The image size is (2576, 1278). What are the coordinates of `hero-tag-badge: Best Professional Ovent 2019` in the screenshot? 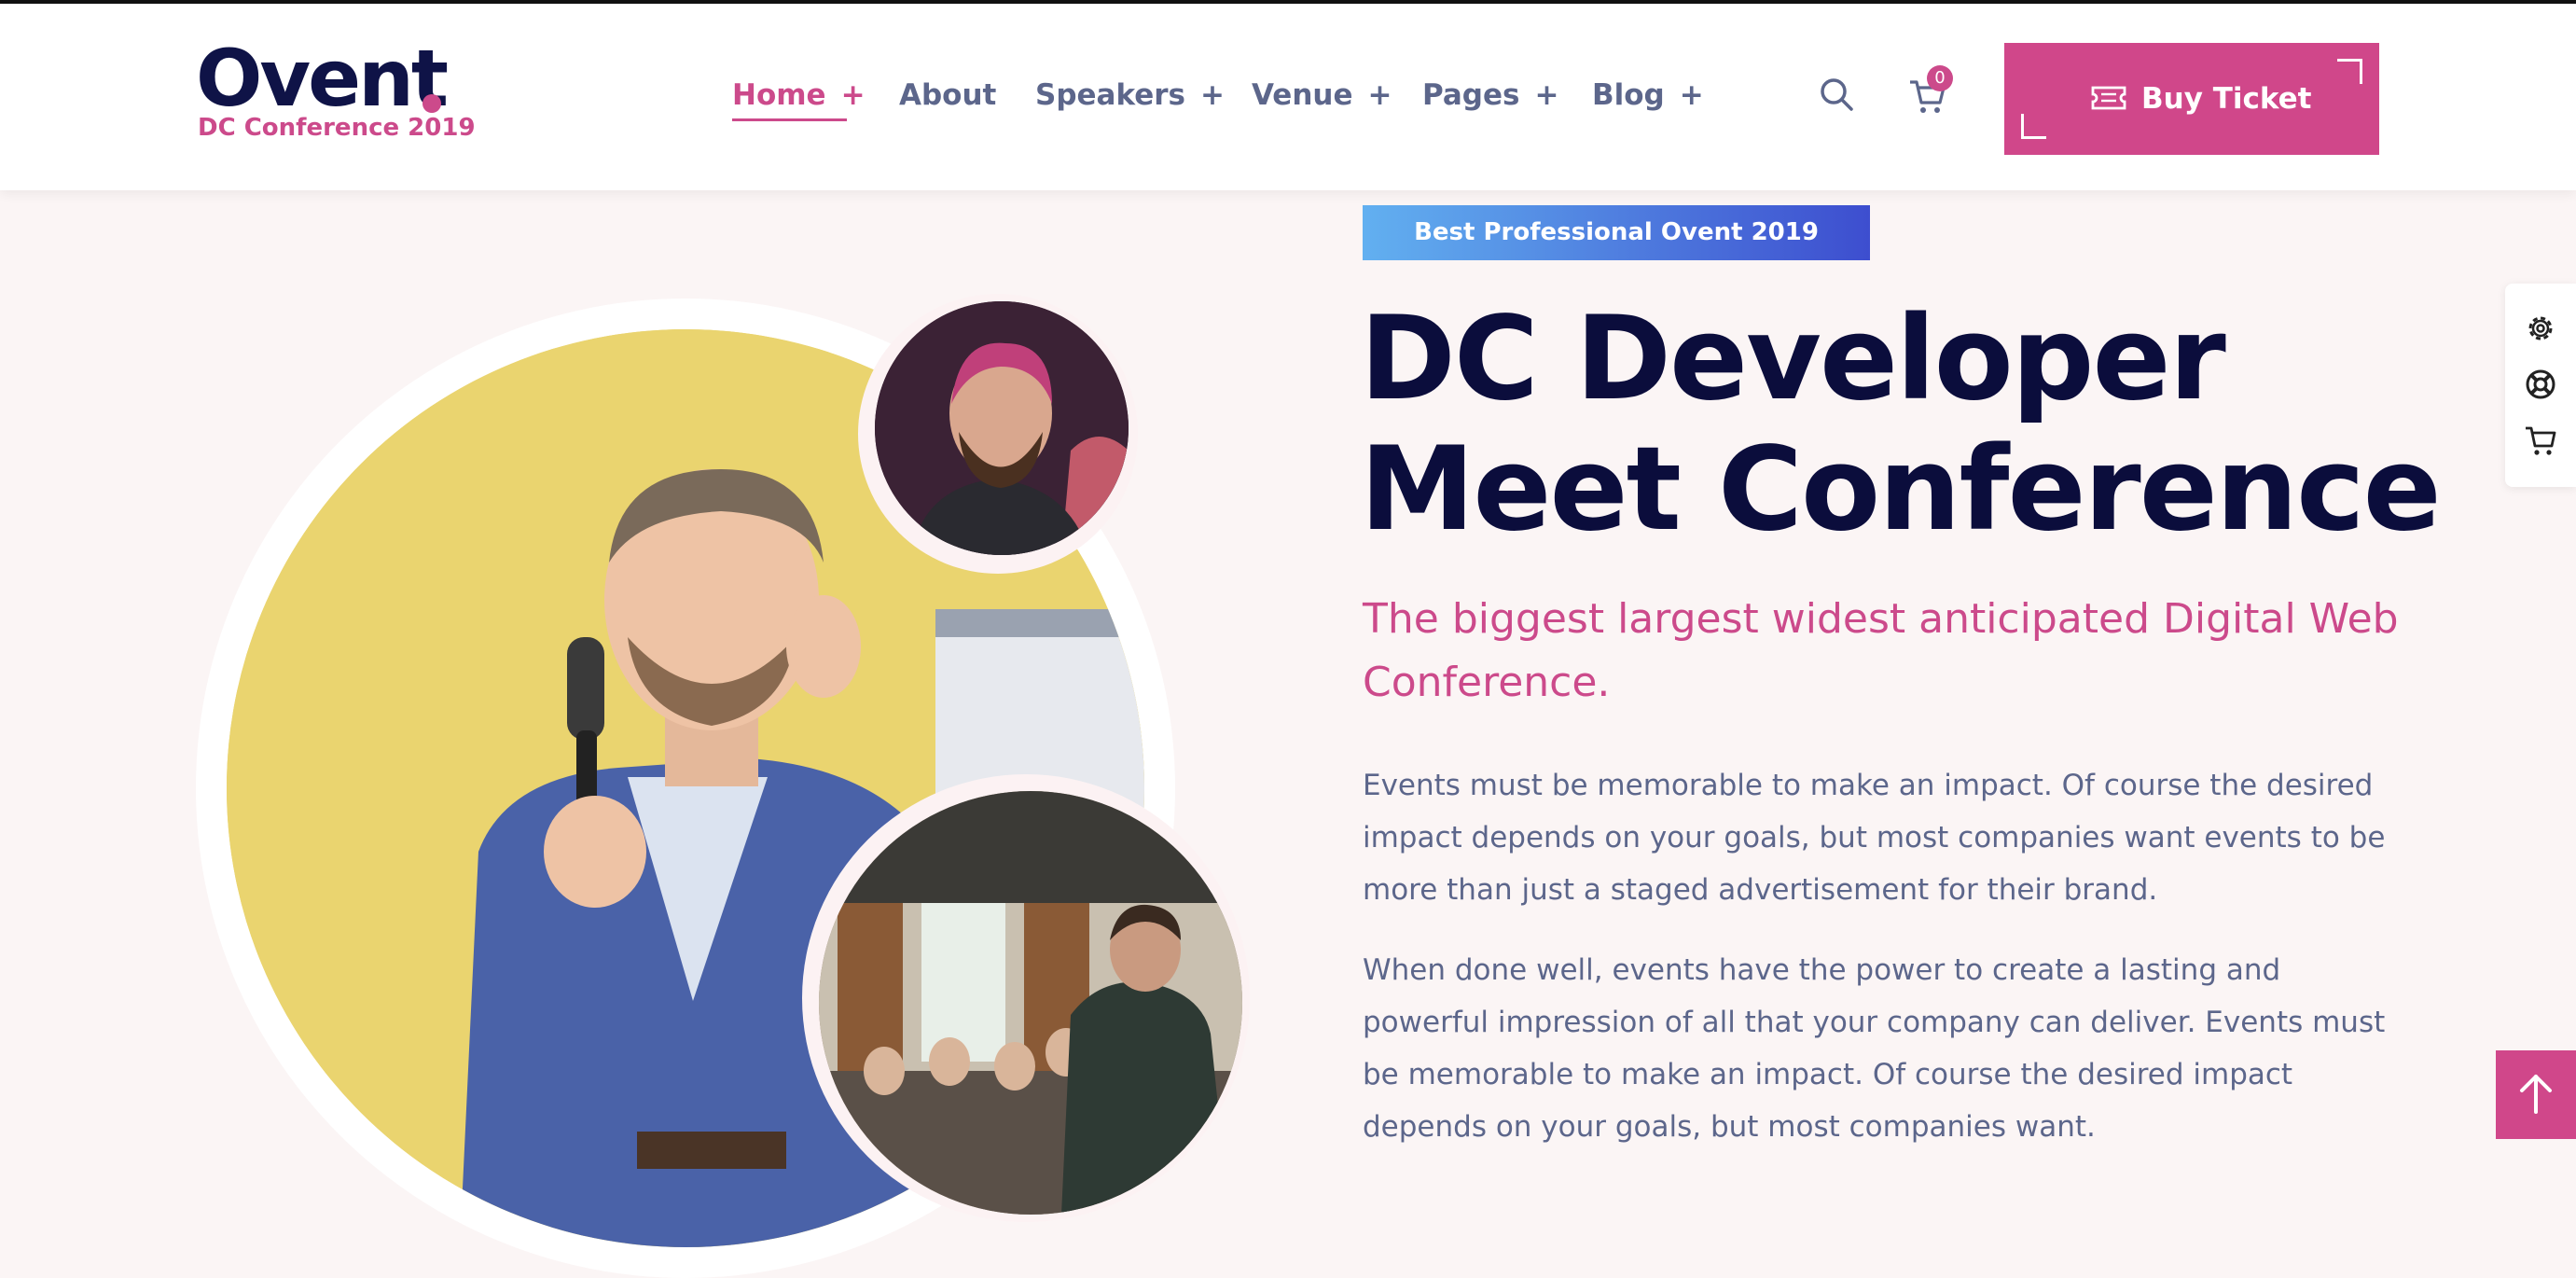 It's located at (1616, 232).